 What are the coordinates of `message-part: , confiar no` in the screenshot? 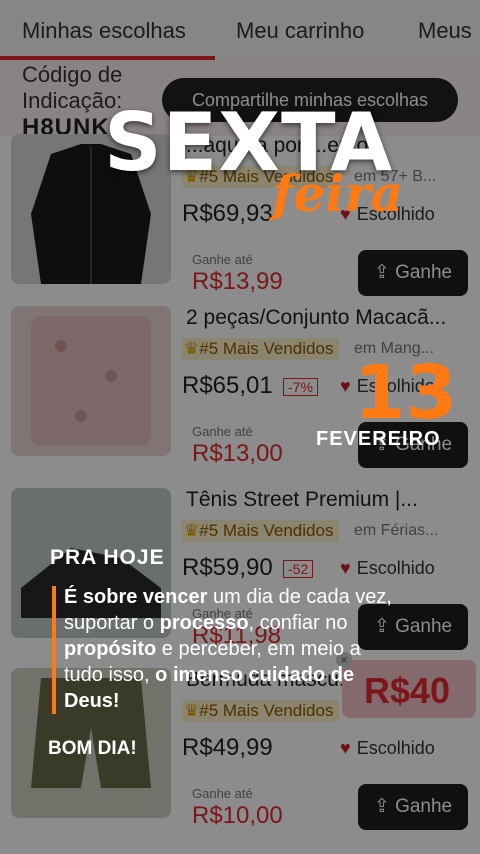 It's located at (298, 623).